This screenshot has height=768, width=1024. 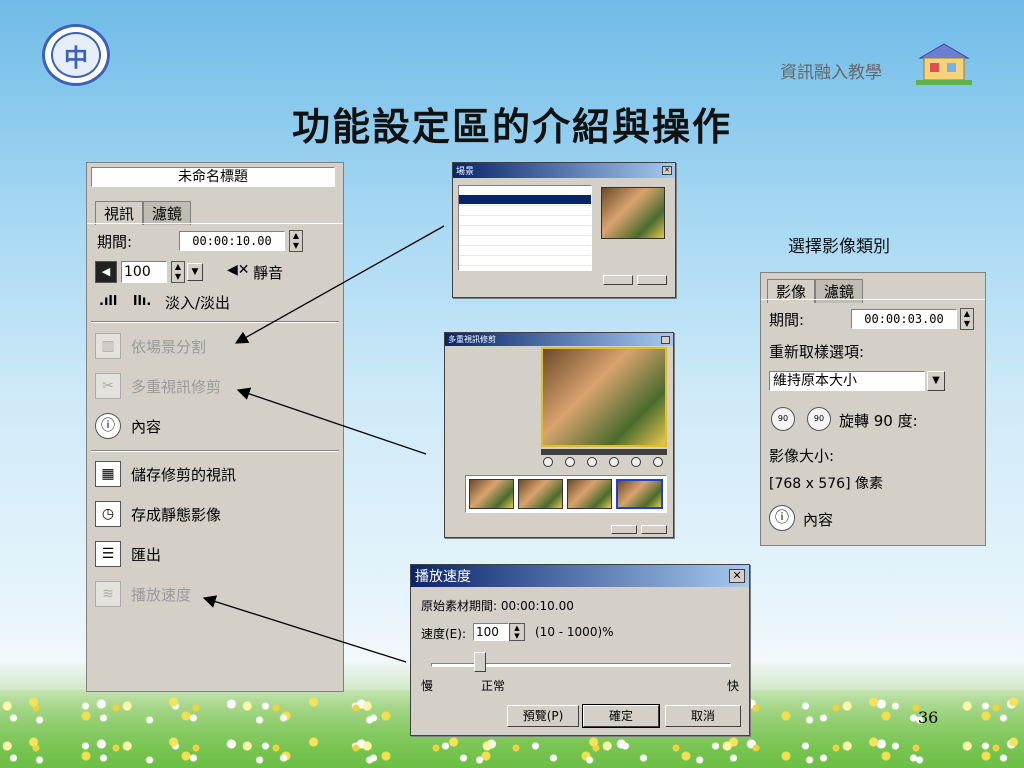 I want to click on save-trimmed-video-item: ▦ 儲存修剪的視訊, so click(x=165, y=474).